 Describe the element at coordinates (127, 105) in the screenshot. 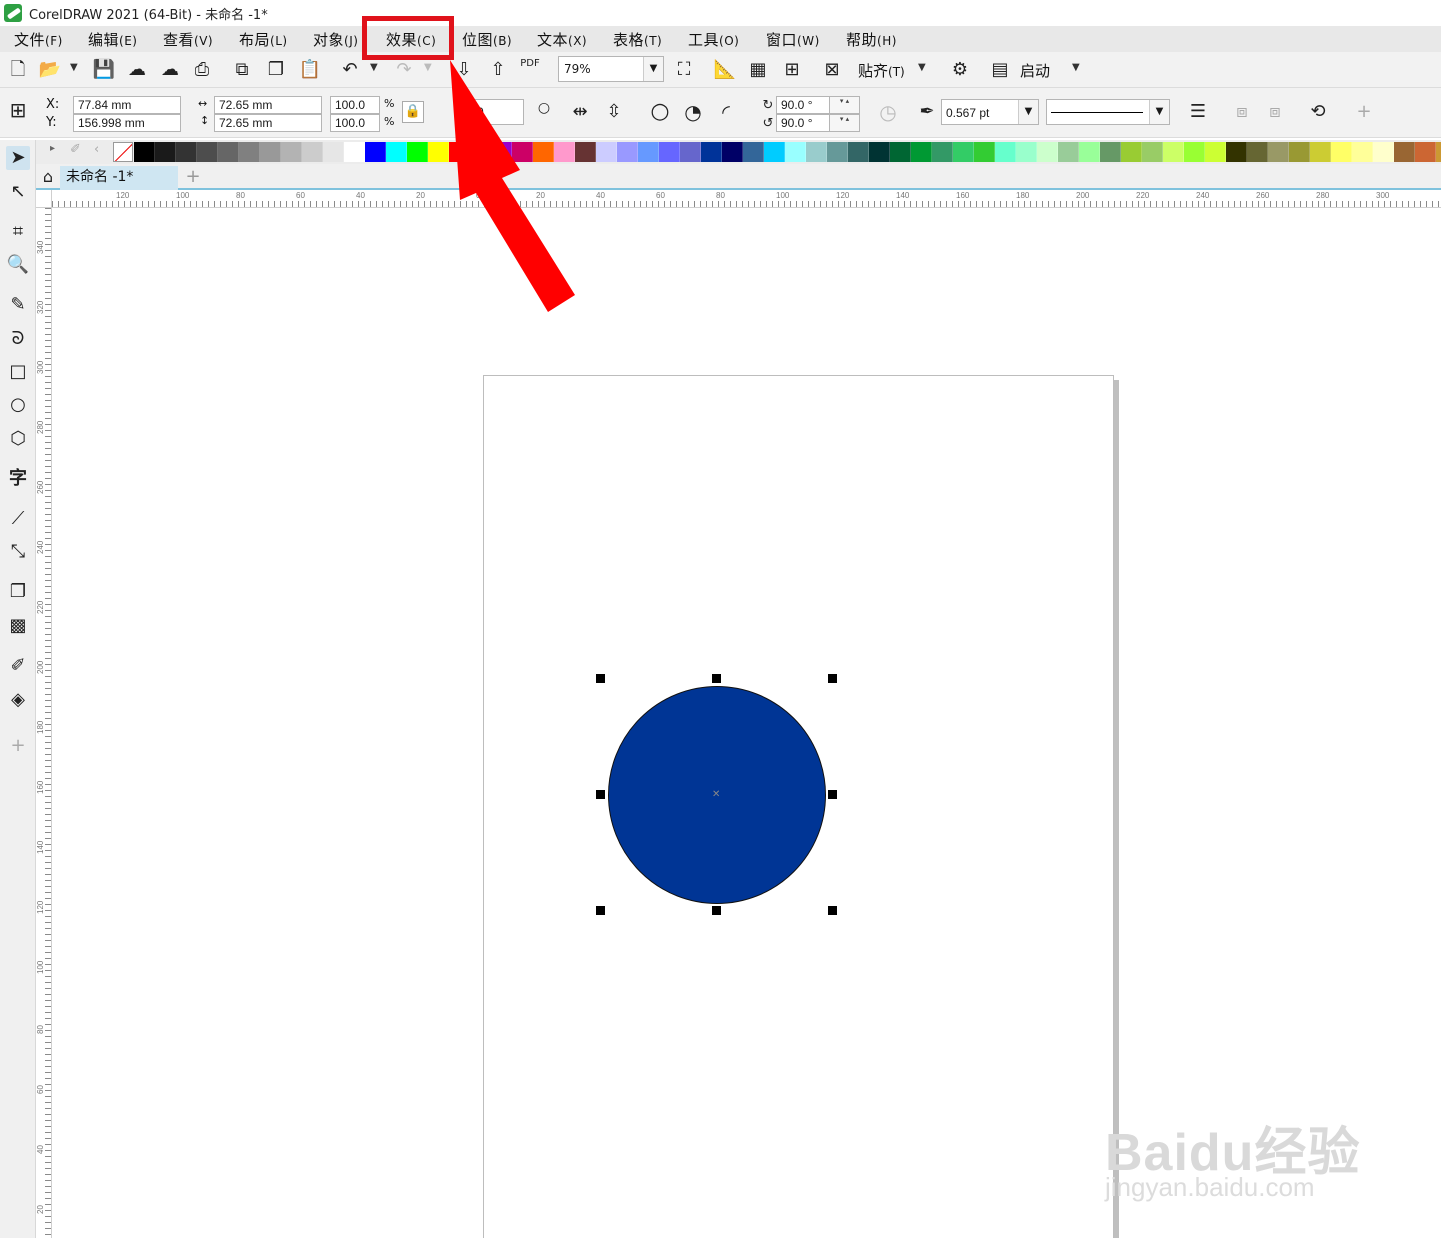

I see `x-position-field: 77.84 mm` at that location.